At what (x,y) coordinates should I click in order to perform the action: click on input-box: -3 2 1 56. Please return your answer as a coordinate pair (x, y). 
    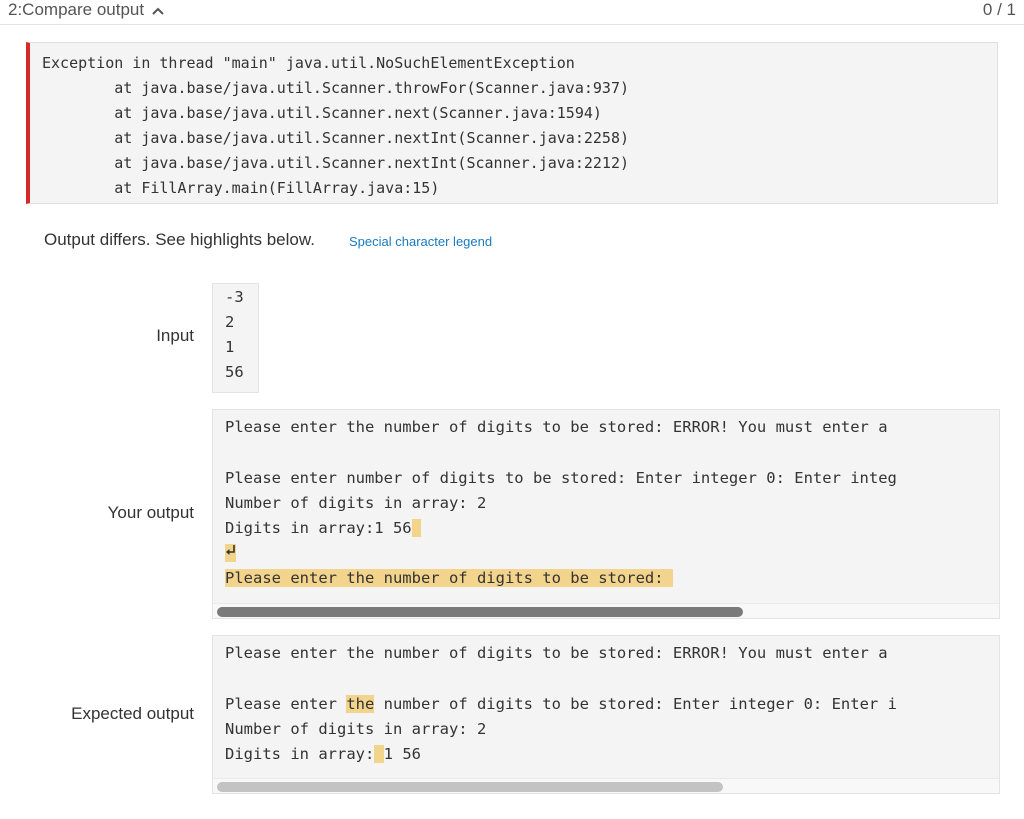
    Looking at the image, I should click on (235, 338).